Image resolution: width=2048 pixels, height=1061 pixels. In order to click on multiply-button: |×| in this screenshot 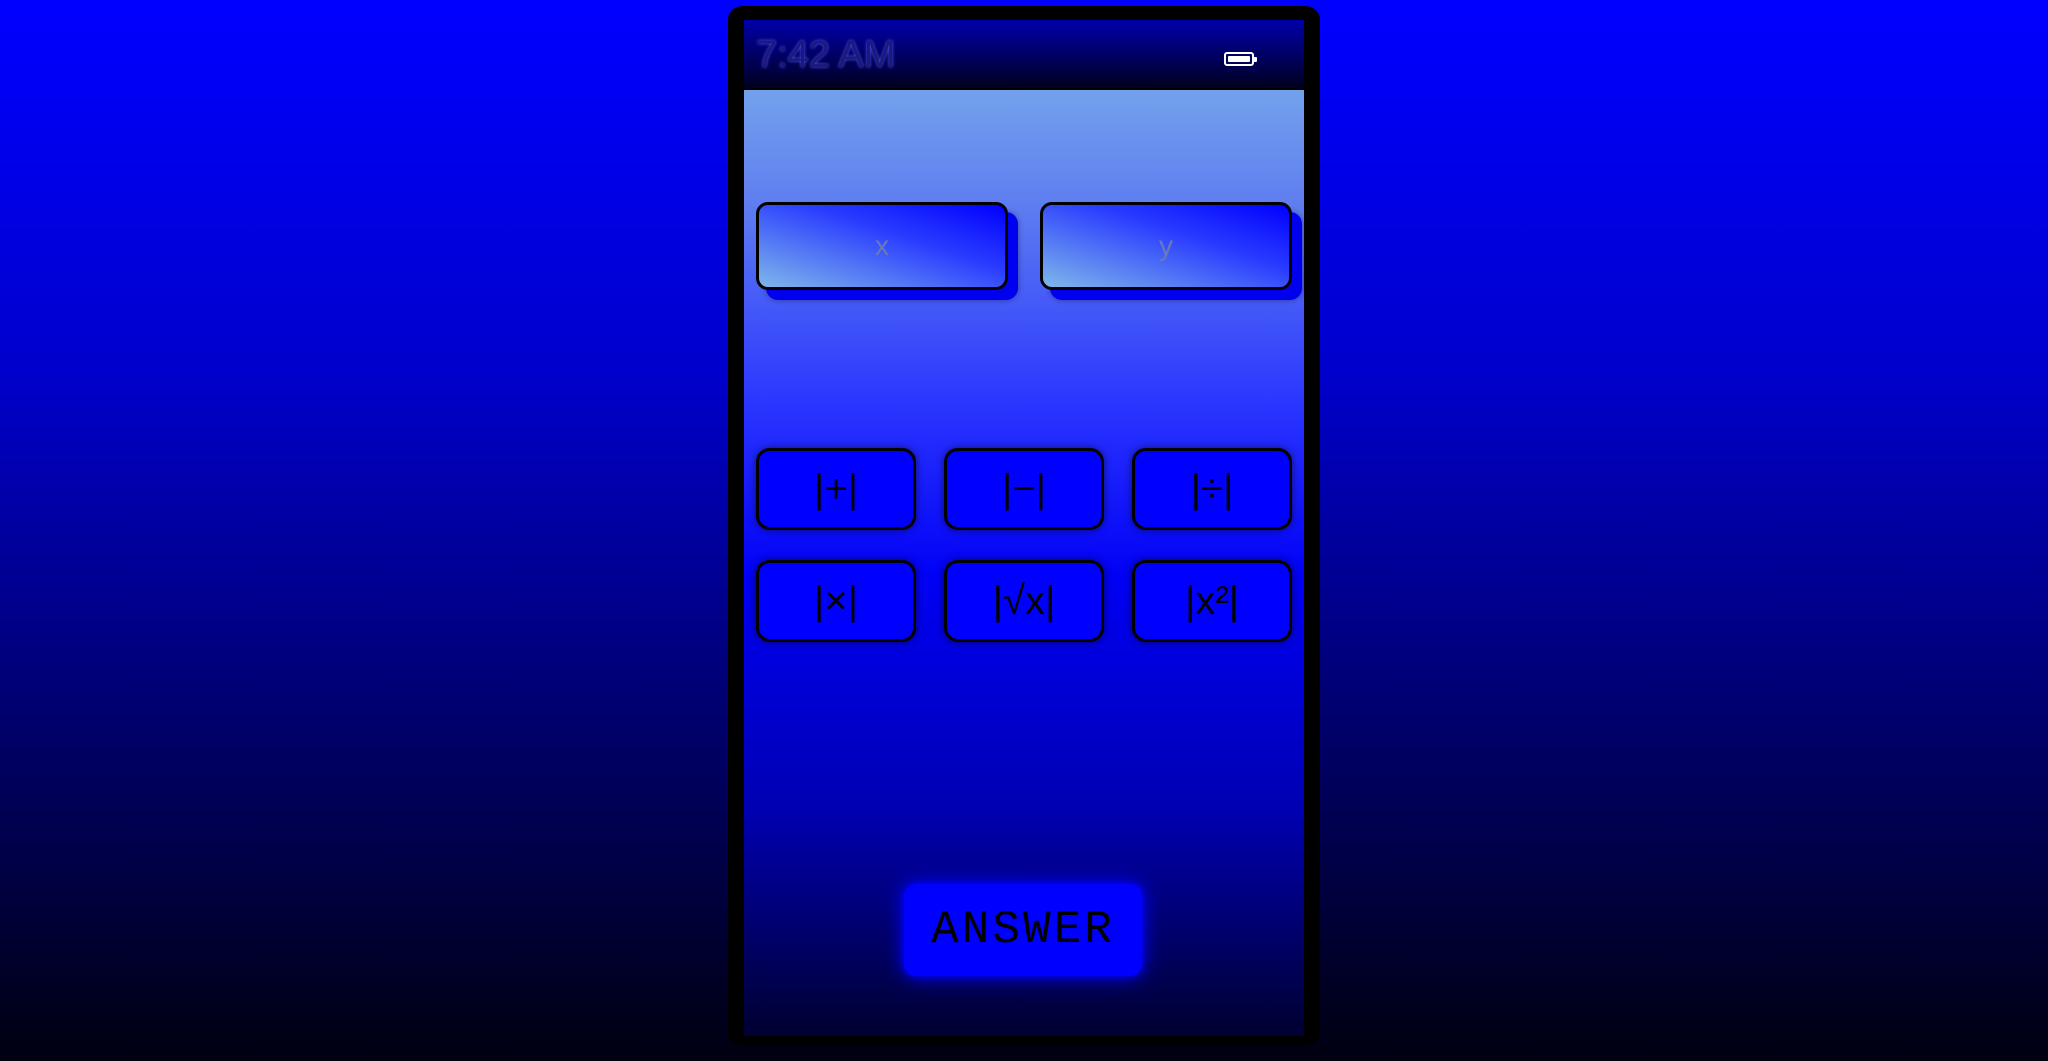, I will do `click(836, 601)`.